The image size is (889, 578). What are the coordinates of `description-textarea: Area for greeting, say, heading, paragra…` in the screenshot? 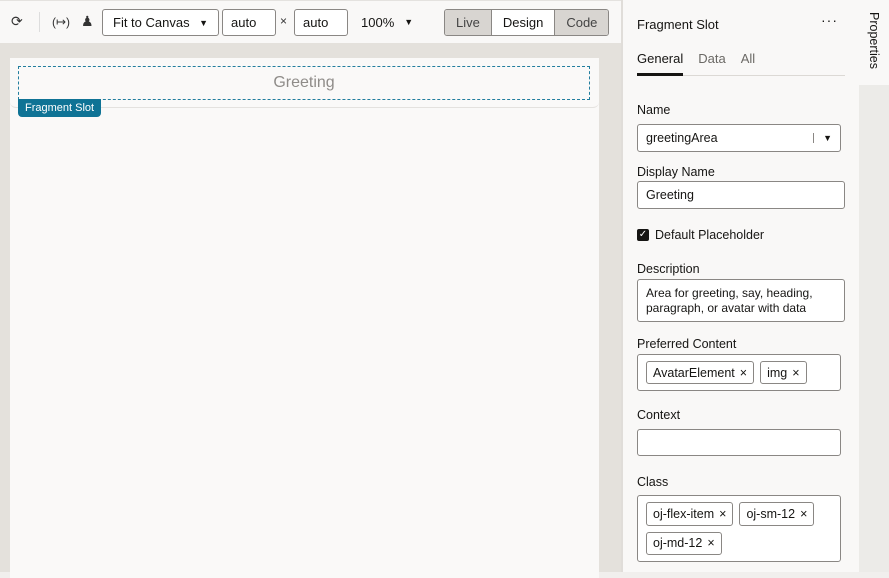 It's located at (741, 300).